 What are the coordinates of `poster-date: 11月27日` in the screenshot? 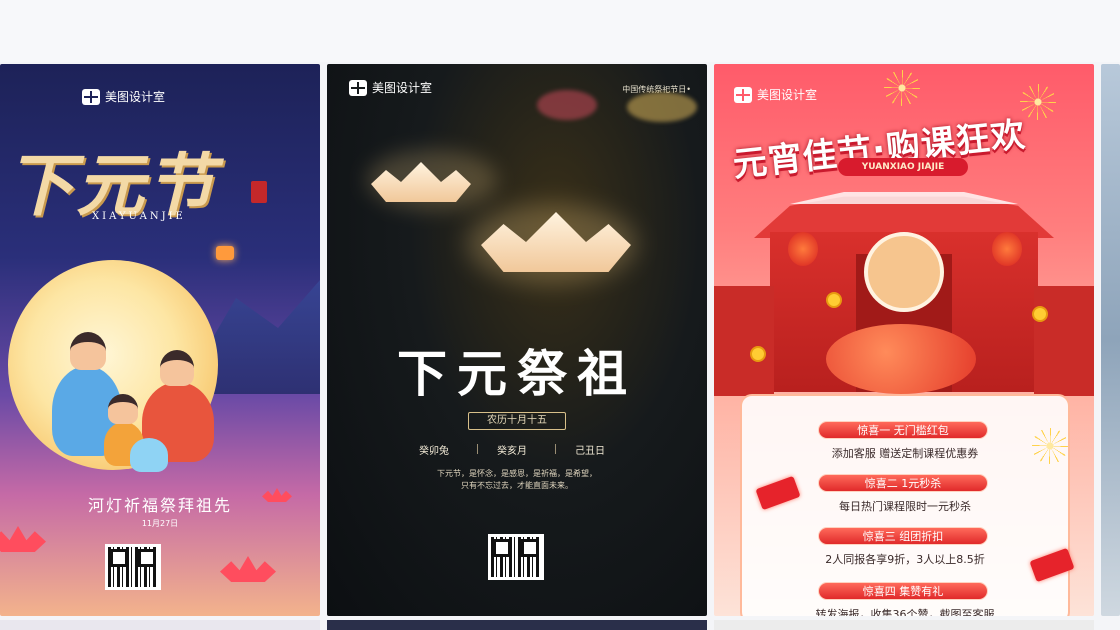 It's located at (160, 523).